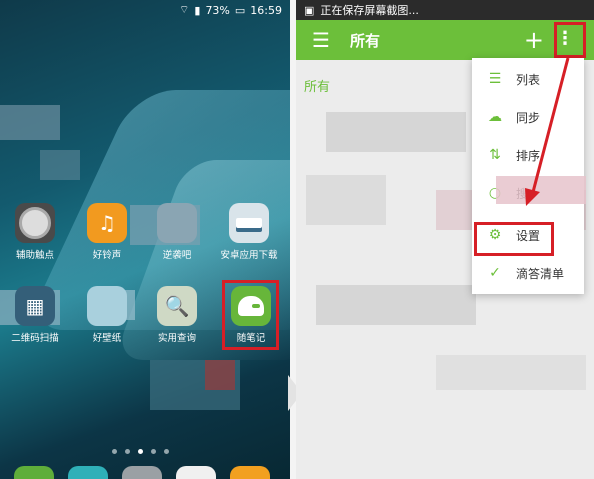  Describe the element at coordinates (250, 472) in the screenshot. I see `dock-browser-icon` at that location.